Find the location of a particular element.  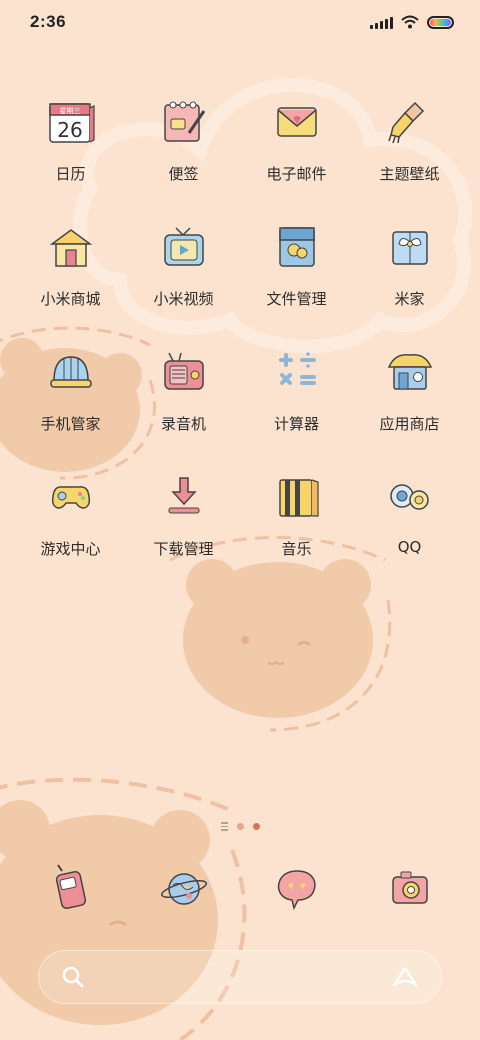

app-calendar: 星期三 26 日历 is located at coordinates (70, 150).